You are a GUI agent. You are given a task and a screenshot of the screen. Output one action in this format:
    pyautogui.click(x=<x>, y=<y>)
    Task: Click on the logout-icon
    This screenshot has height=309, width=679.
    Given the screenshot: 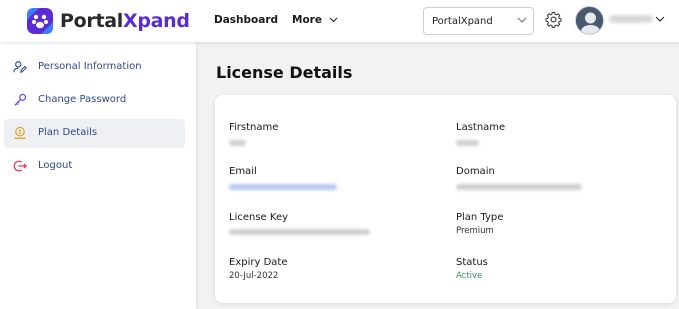 What is the action you would take?
    pyautogui.click(x=20, y=166)
    